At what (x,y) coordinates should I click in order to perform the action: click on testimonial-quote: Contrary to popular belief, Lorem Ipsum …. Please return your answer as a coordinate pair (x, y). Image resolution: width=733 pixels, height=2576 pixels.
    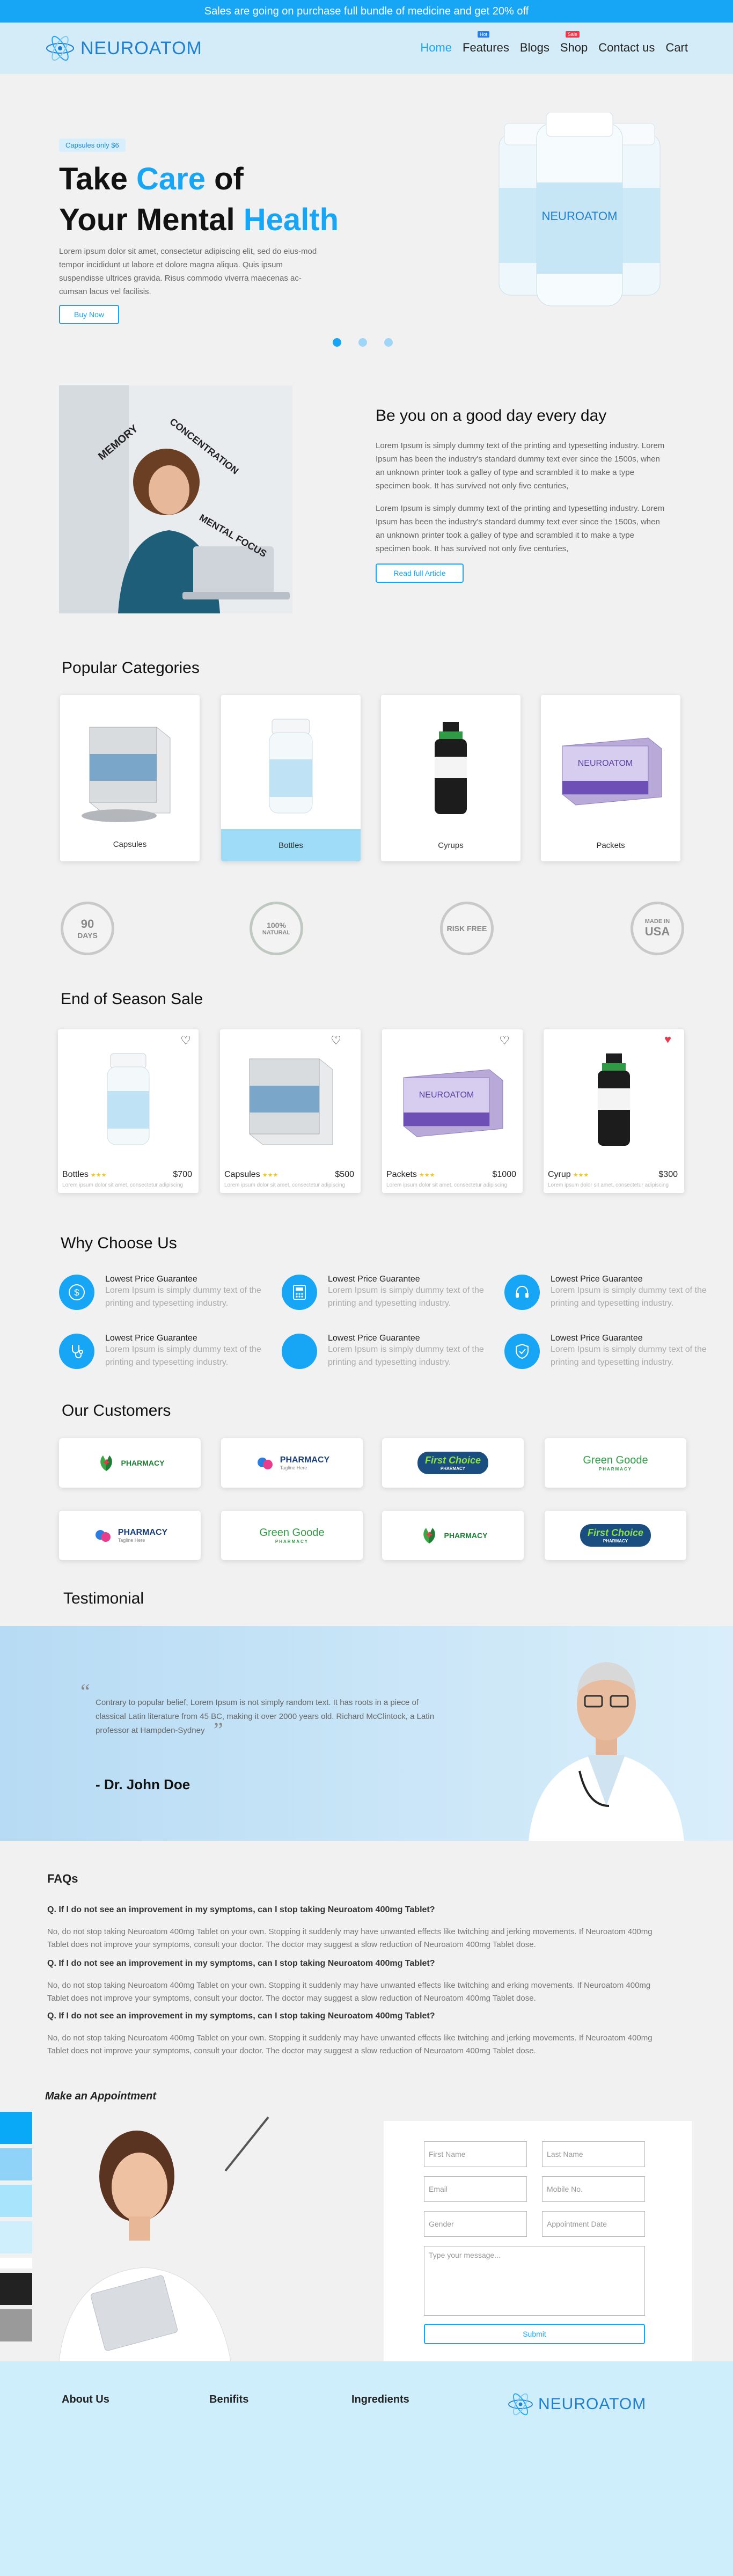
    Looking at the image, I should click on (266, 1716).